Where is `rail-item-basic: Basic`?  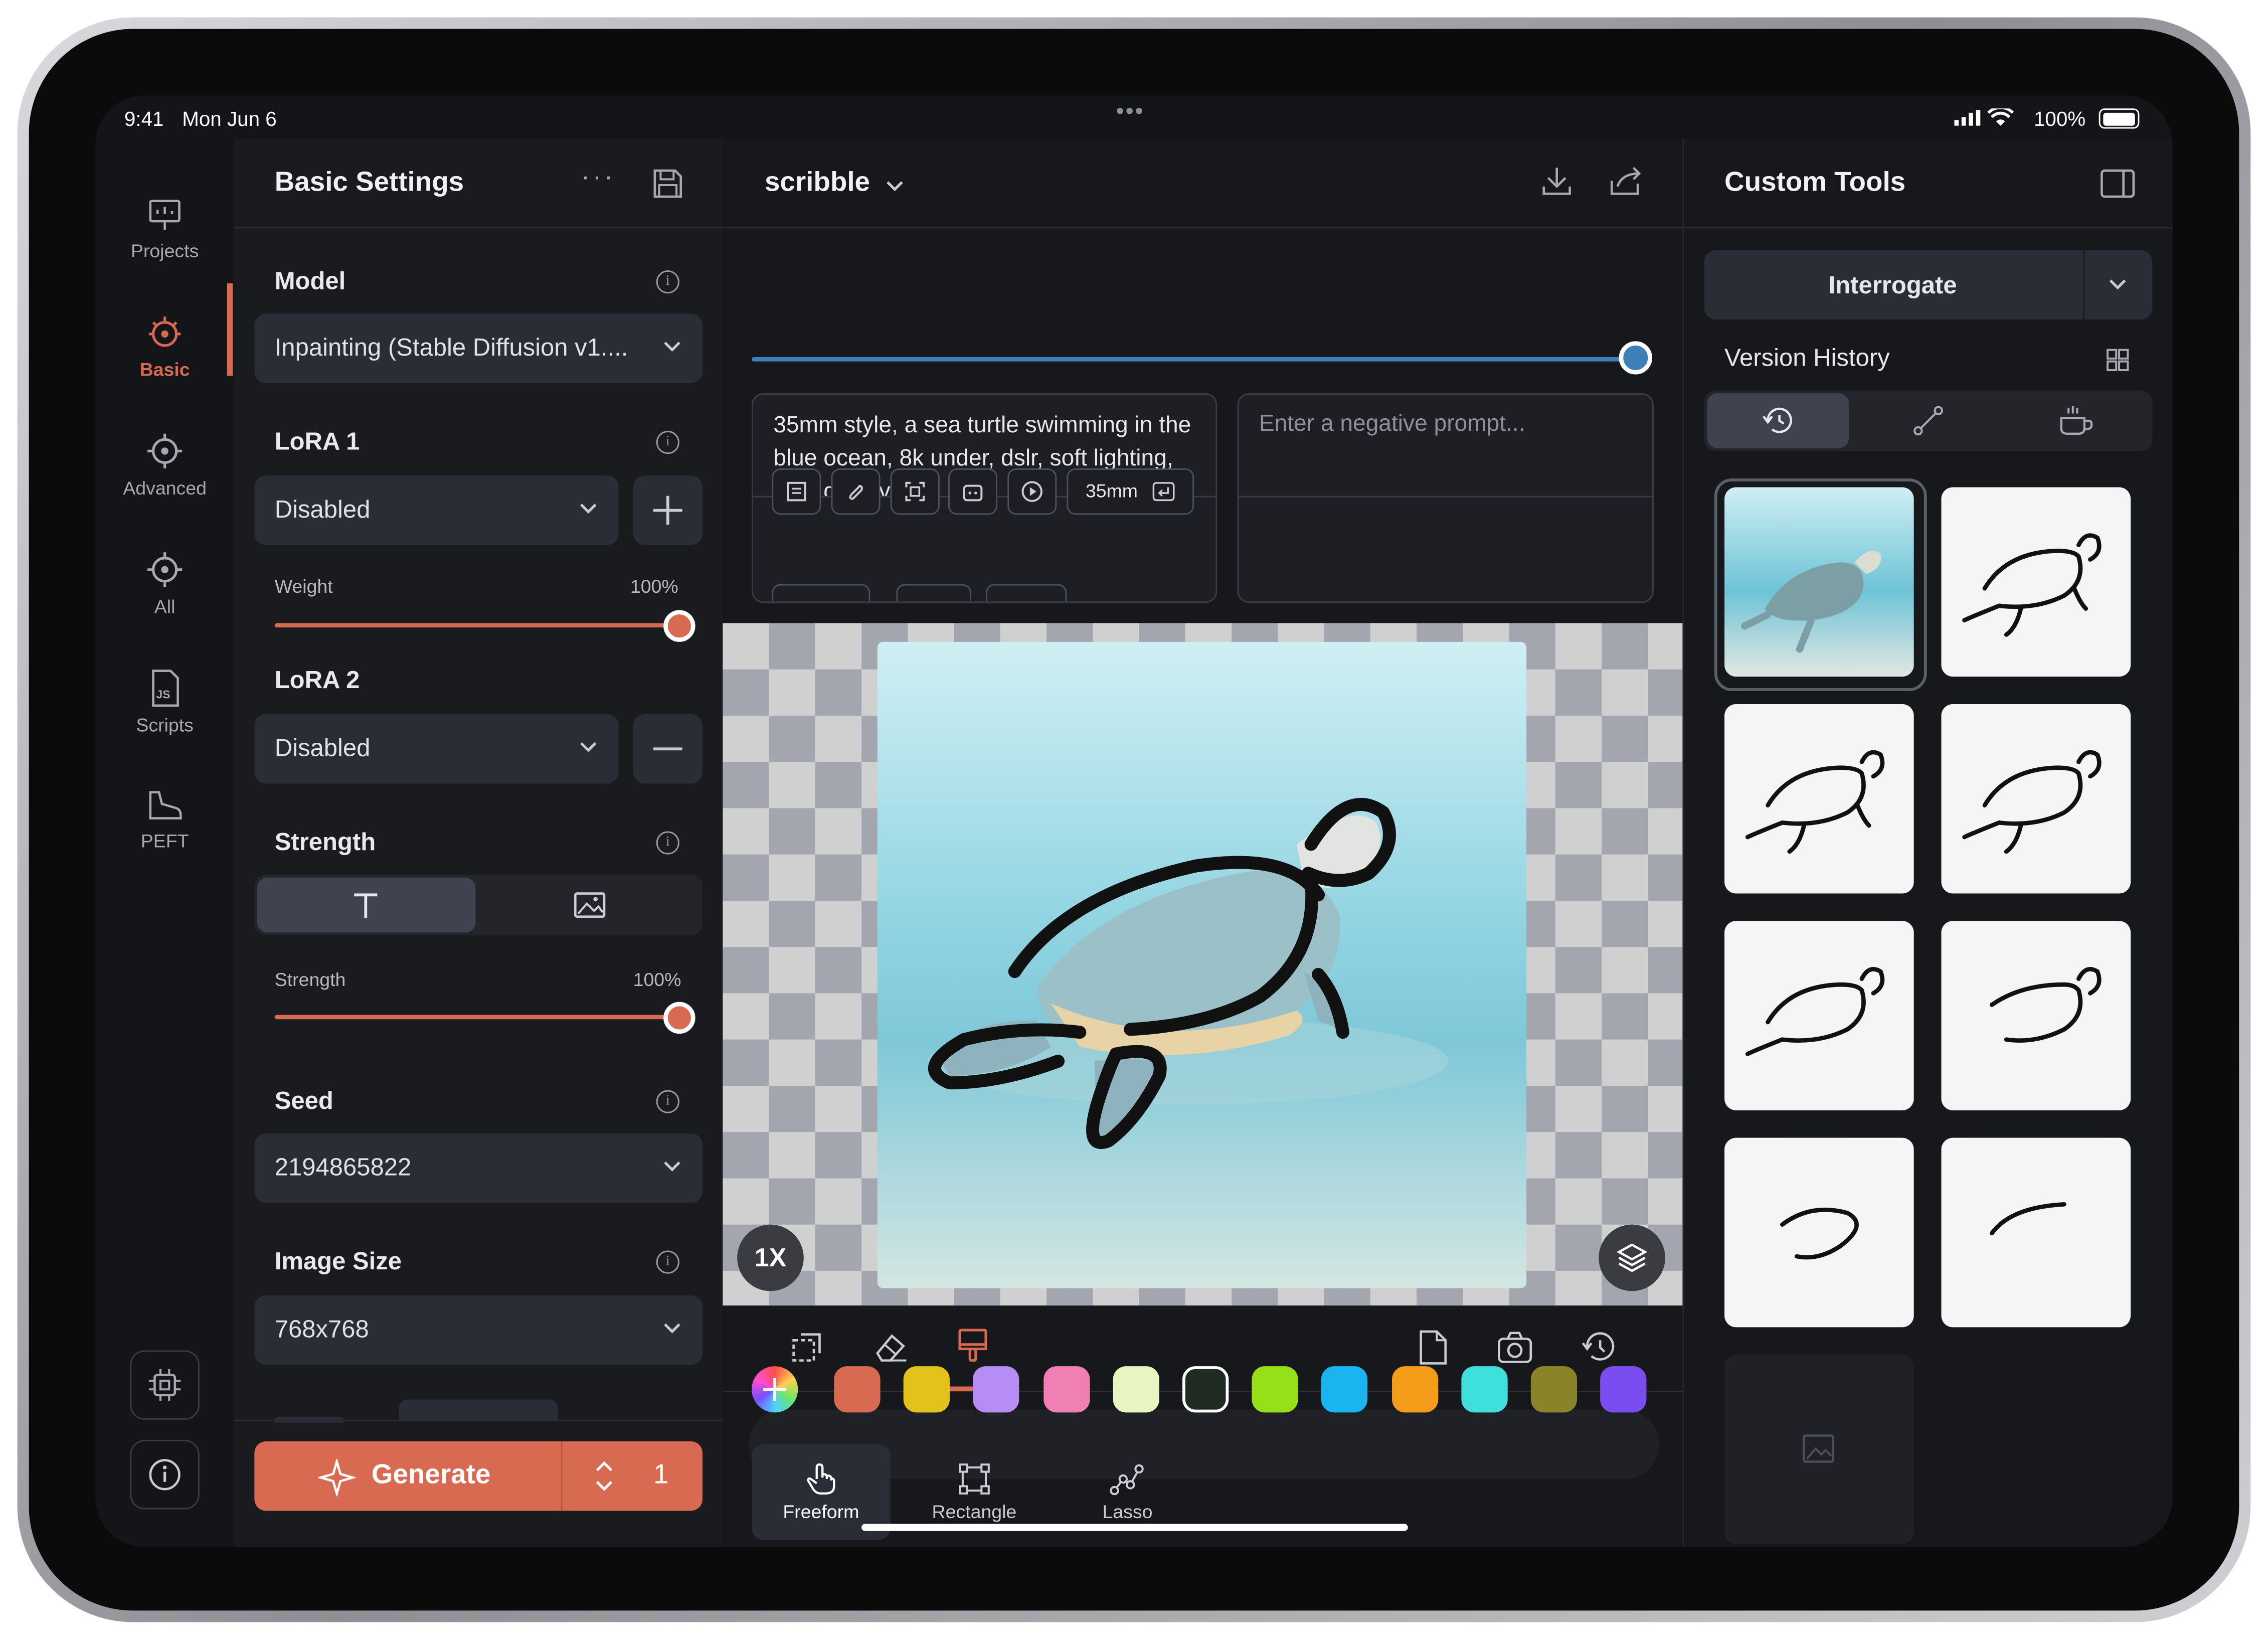
rail-item-basic: Basic is located at coordinates (164, 346).